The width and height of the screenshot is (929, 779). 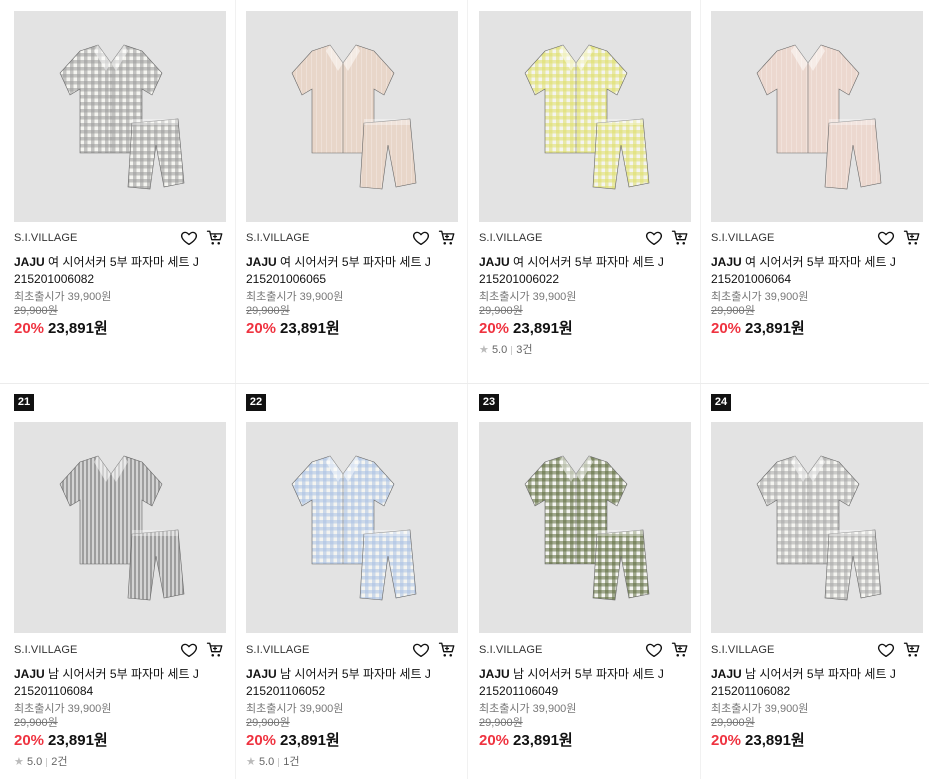 What do you see at coordinates (751, 279) in the screenshot?
I see `product-code: 215201006064` at bounding box center [751, 279].